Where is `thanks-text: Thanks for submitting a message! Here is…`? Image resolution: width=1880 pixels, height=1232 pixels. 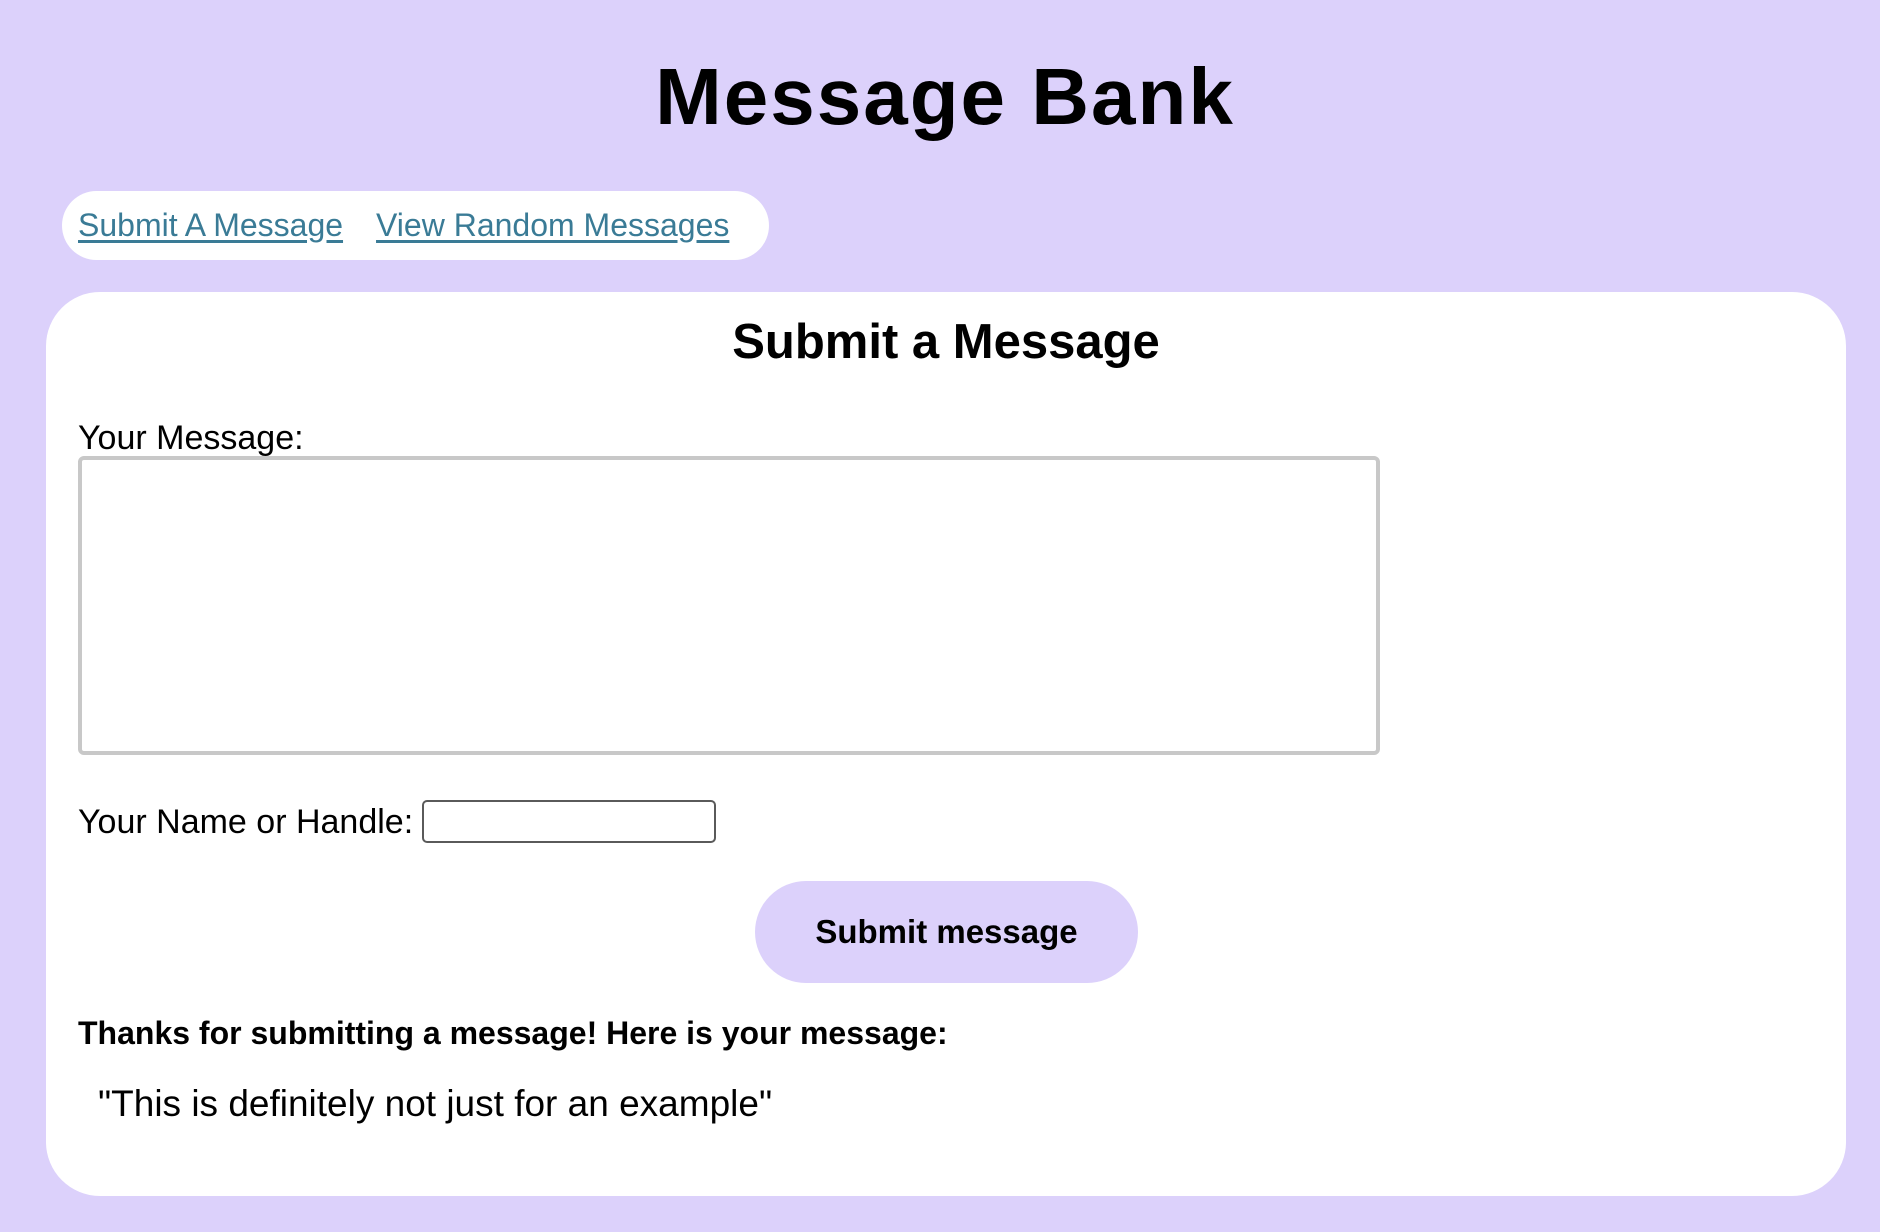 thanks-text: Thanks for submitting a message! Here is… is located at coordinates (513, 1033).